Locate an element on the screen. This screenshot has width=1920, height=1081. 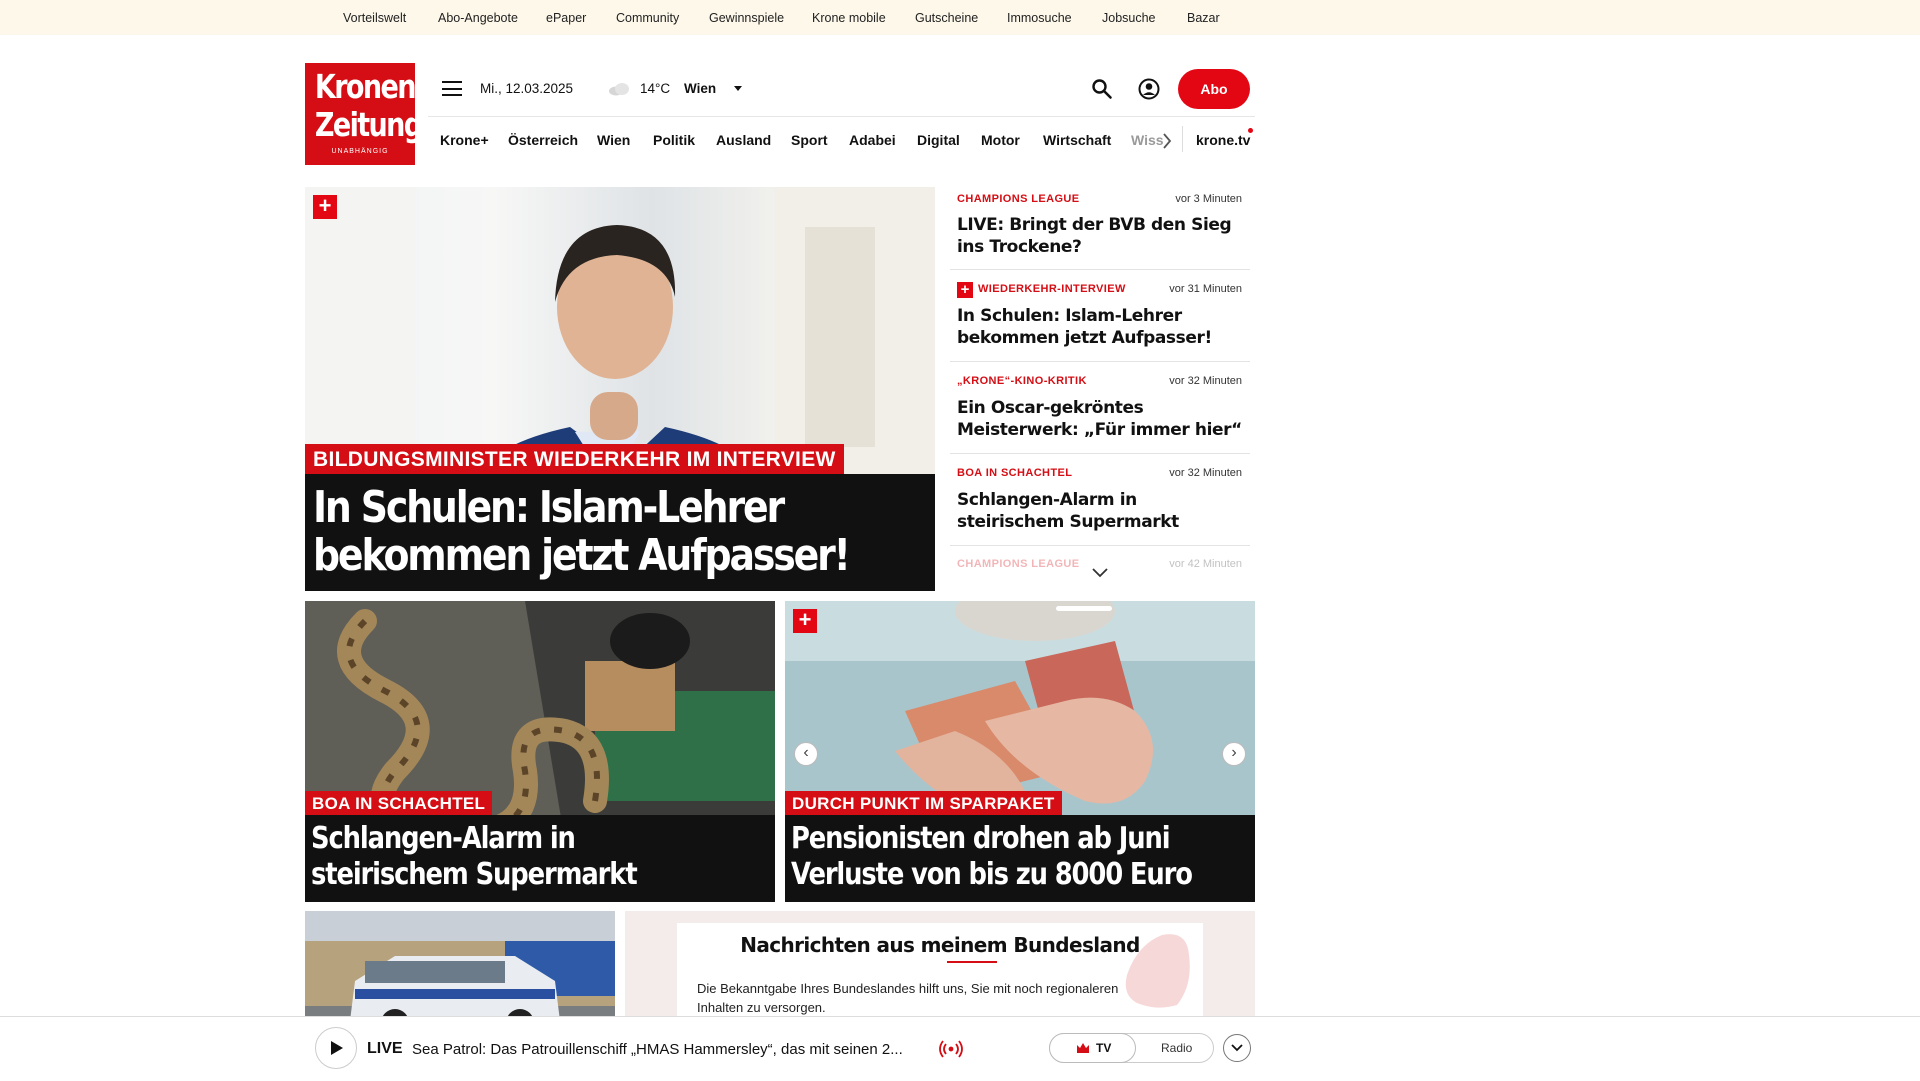
header-date: Mi., 12.03.2025 is located at coordinates (527, 88).